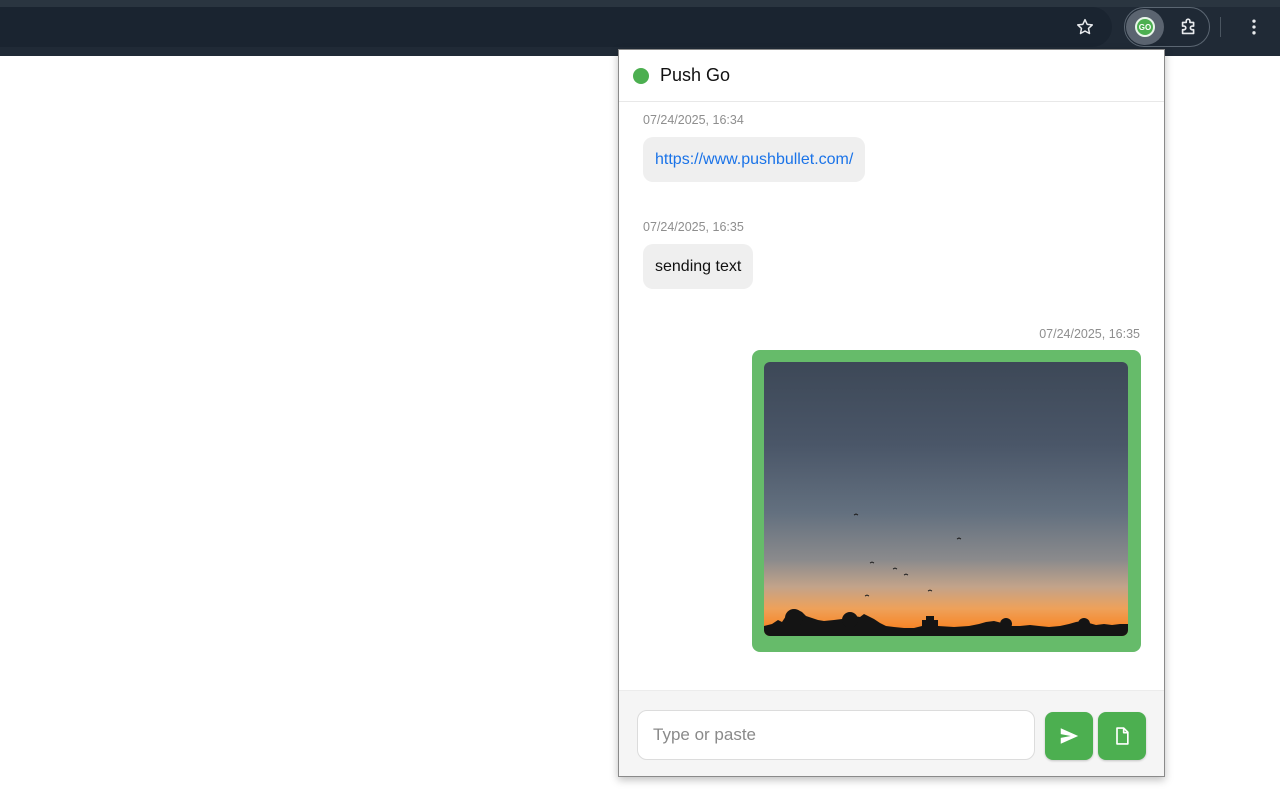 Image resolution: width=1280 pixels, height=800 pixels. I want to click on address-bar, so click(556, 27).